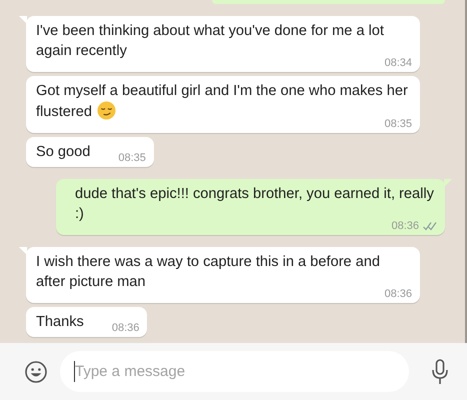 The image size is (467, 400). What do you see at coordinates (254, 204) in the screenshot?
I see `message-text: dude that's epic!!! congrats brother, you earned it, really :)` at bounding box center [254, 204].